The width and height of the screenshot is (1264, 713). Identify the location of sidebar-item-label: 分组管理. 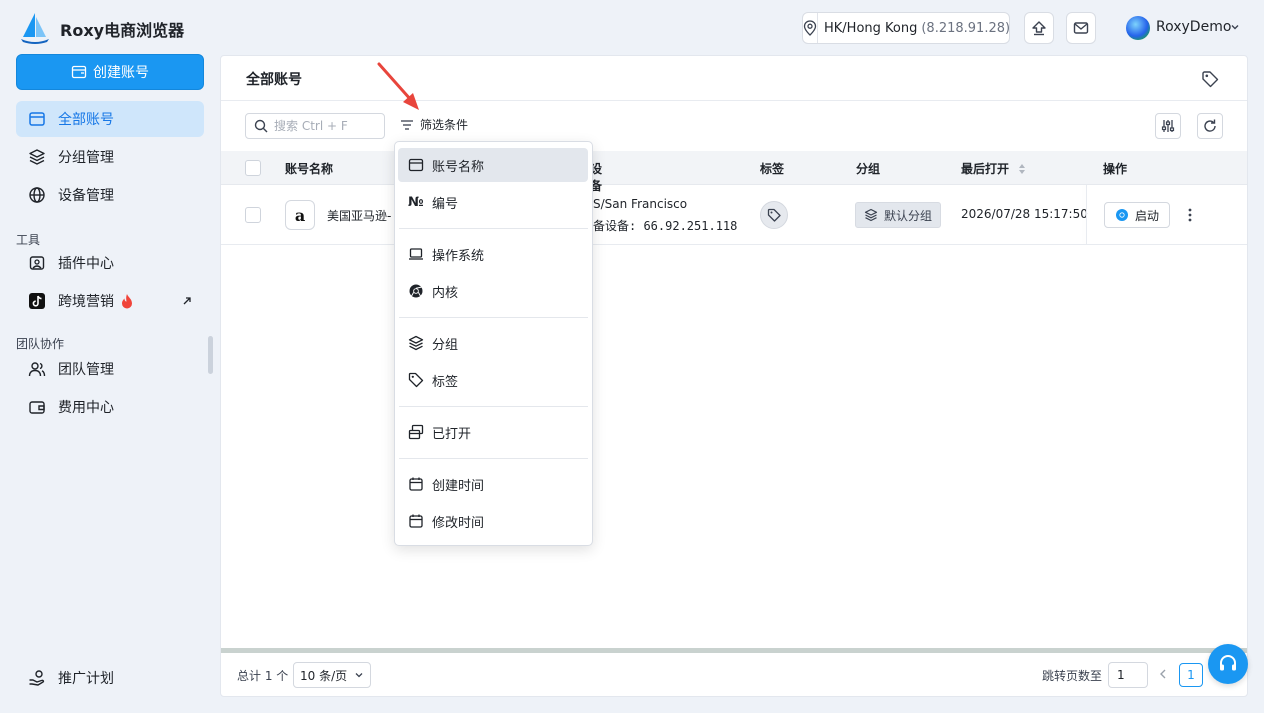
(86, 158).